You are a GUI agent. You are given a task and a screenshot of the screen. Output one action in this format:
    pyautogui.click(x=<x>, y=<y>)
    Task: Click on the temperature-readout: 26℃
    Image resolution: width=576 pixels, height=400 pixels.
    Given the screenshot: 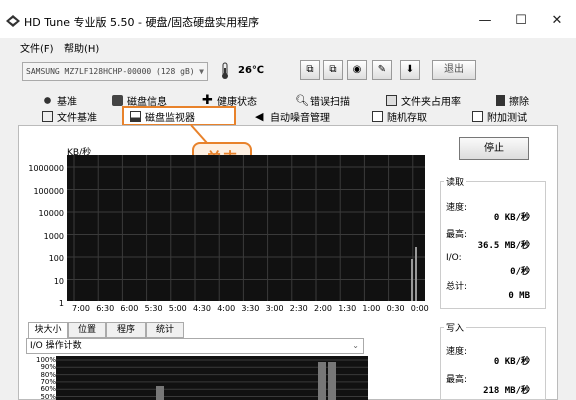 What is the action you would take?
    pyautogui.click(x=251, y=70)
    